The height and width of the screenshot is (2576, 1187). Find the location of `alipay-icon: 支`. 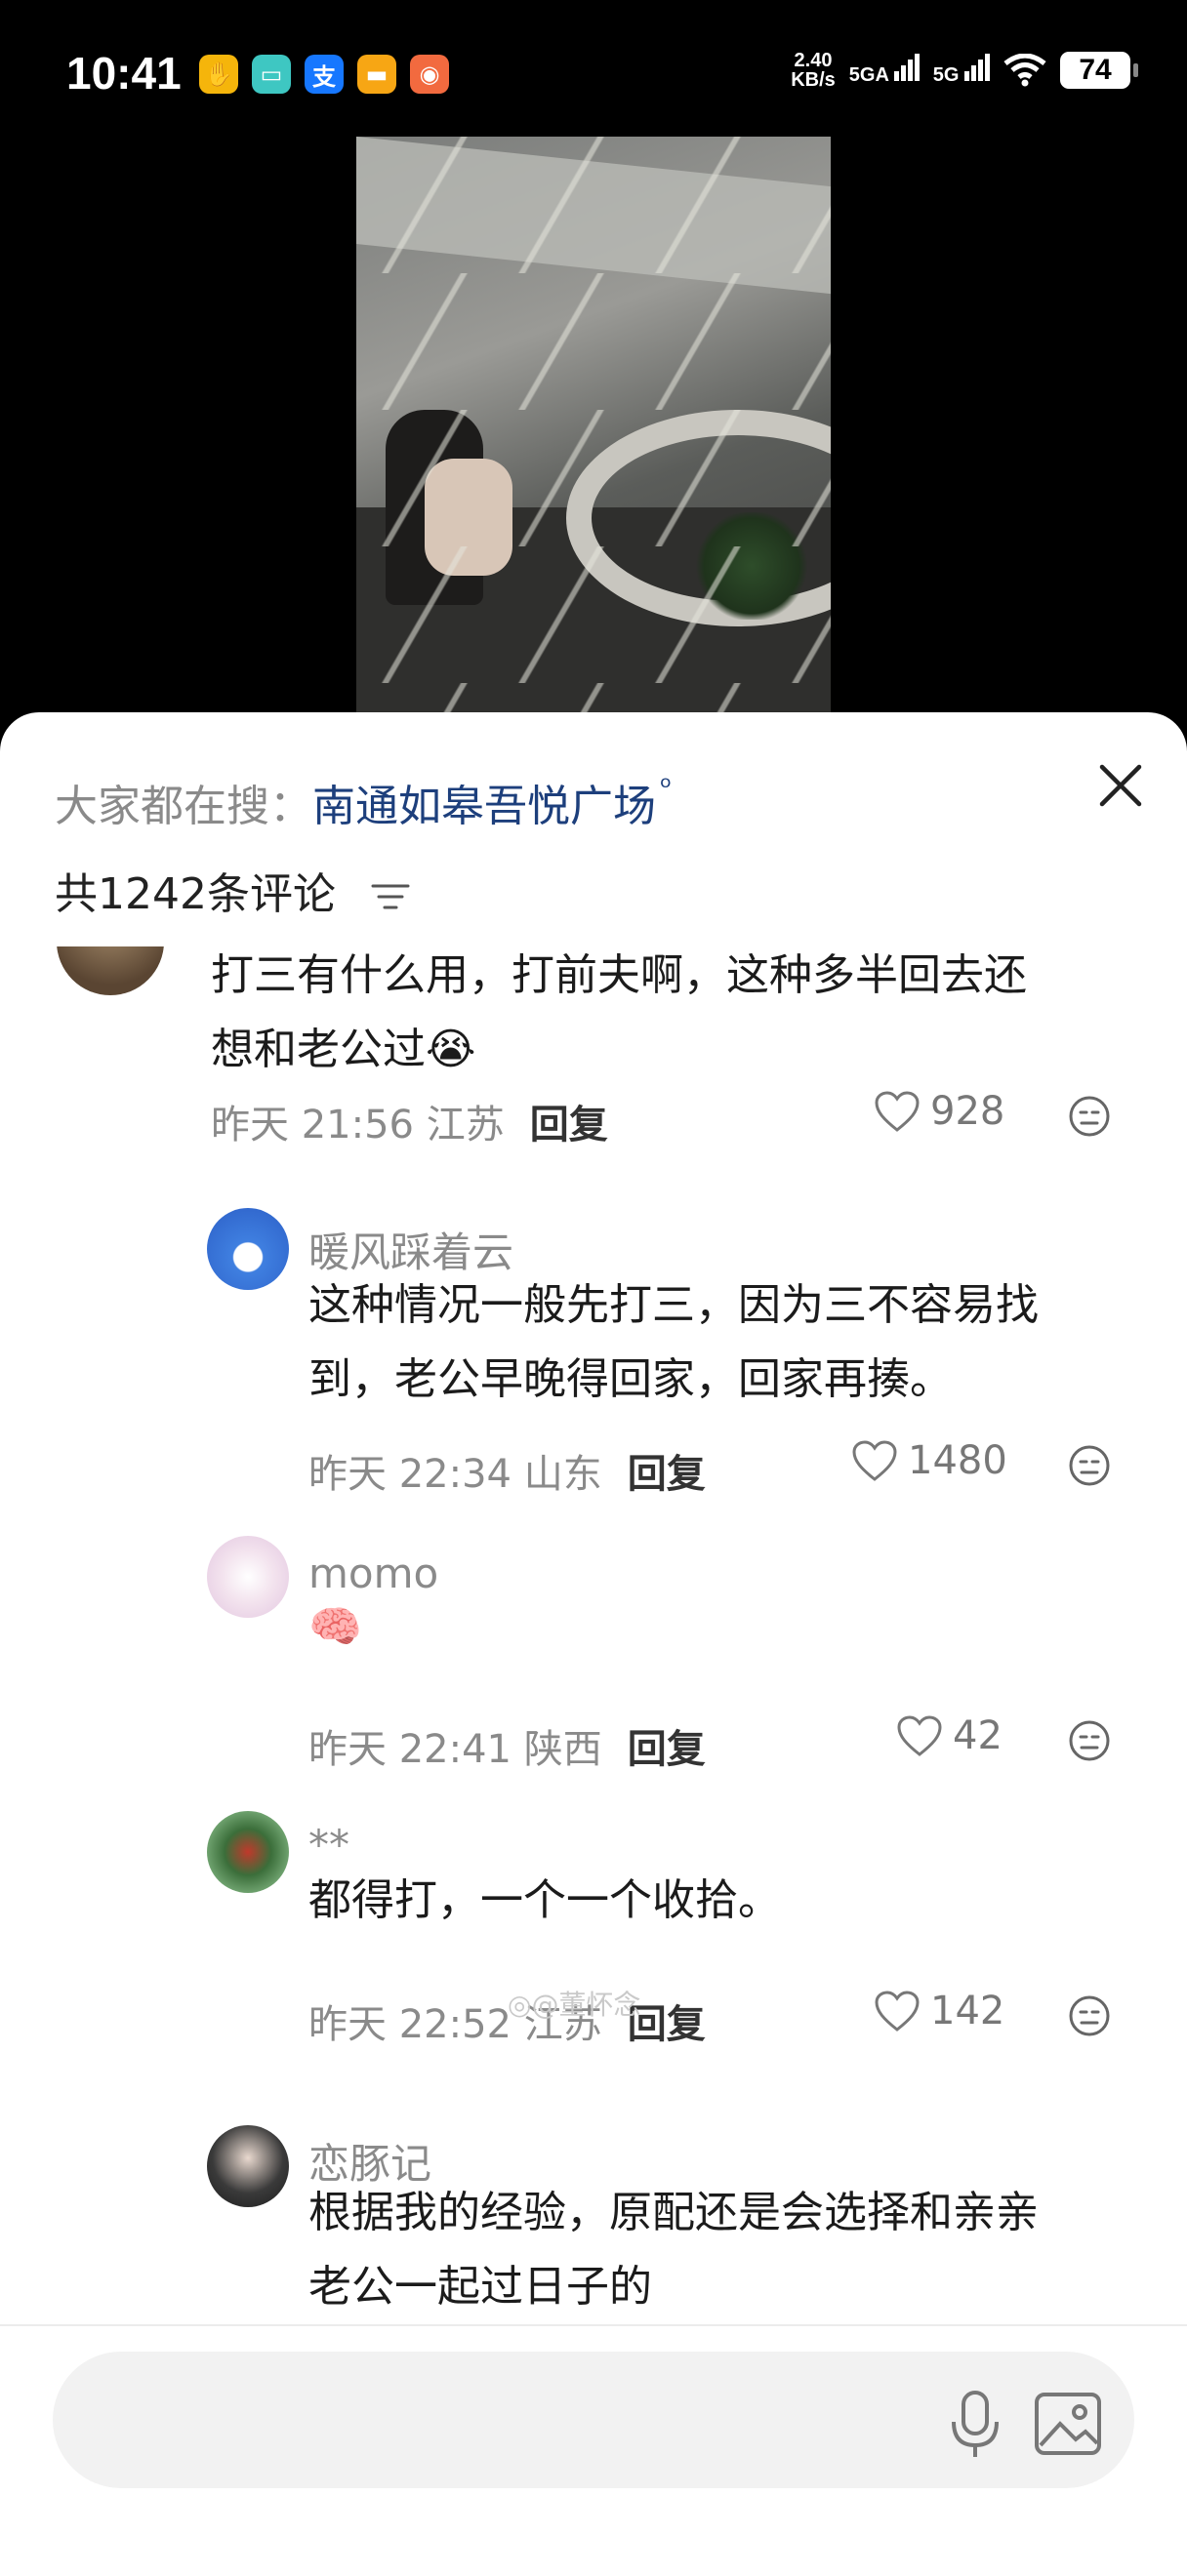

alipay-icon: 支 is located at coordinates (324, 74).